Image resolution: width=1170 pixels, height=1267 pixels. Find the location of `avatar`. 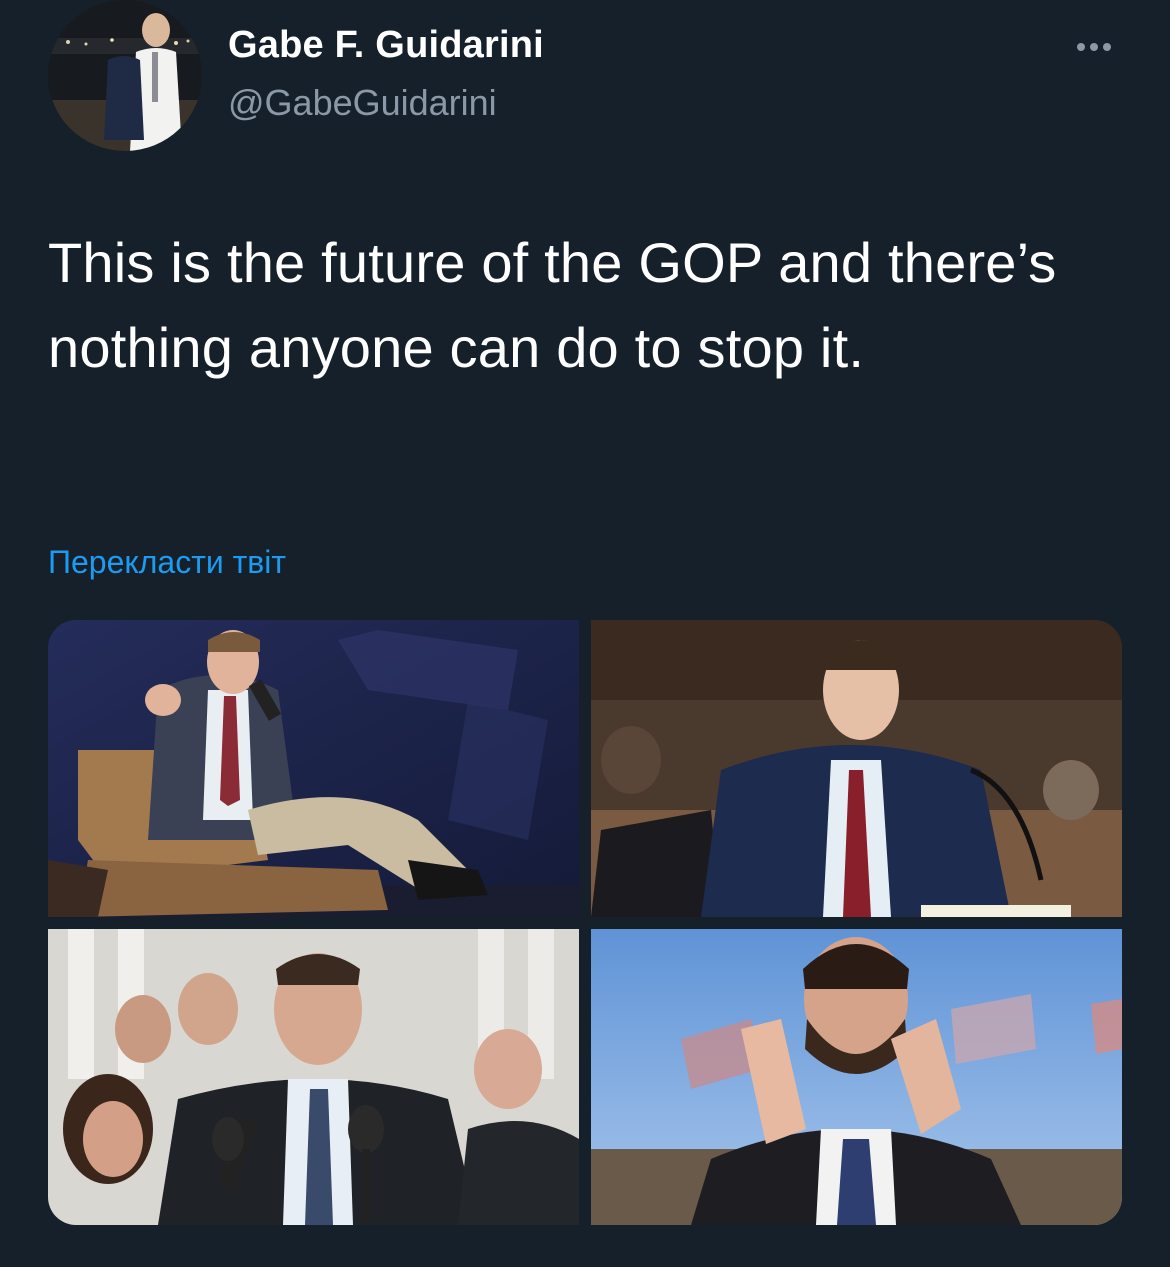

avatar is located at coordinates (125, 75).